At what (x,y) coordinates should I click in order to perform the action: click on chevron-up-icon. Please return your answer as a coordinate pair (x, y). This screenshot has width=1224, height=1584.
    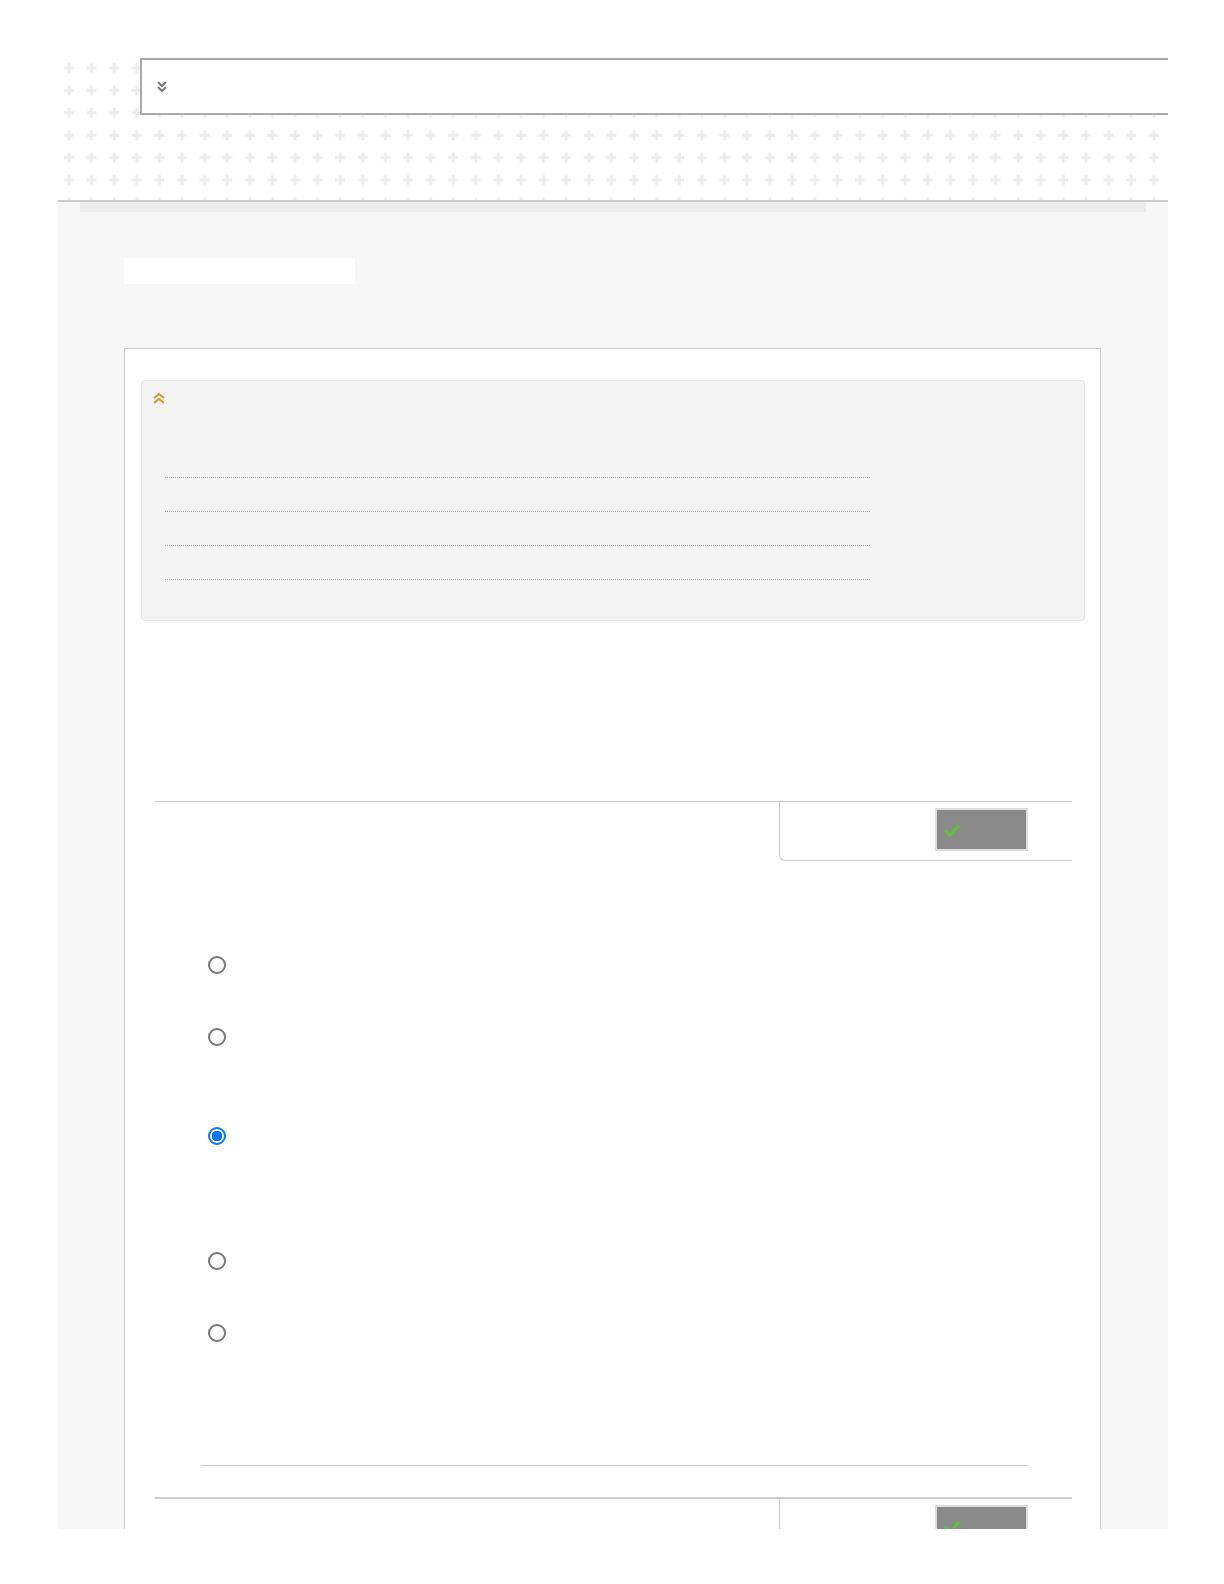
    Looking at the image, I should click on (159, 398).